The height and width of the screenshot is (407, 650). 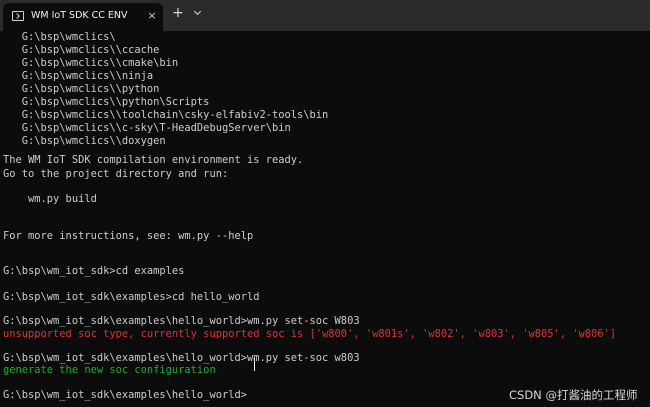 What do you see at coordinates (325, 15) in the screenshot?
I see `title-bar: WM IoT SDK CC ENV × +` at bounding box center [325, 15].